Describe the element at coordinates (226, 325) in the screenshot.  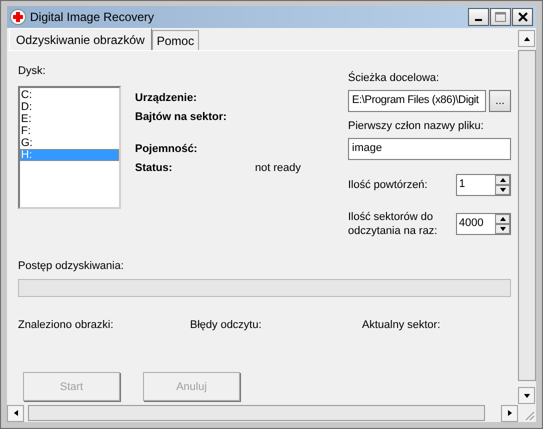
I see `stat-label: Błędy odczytu:` at that location.